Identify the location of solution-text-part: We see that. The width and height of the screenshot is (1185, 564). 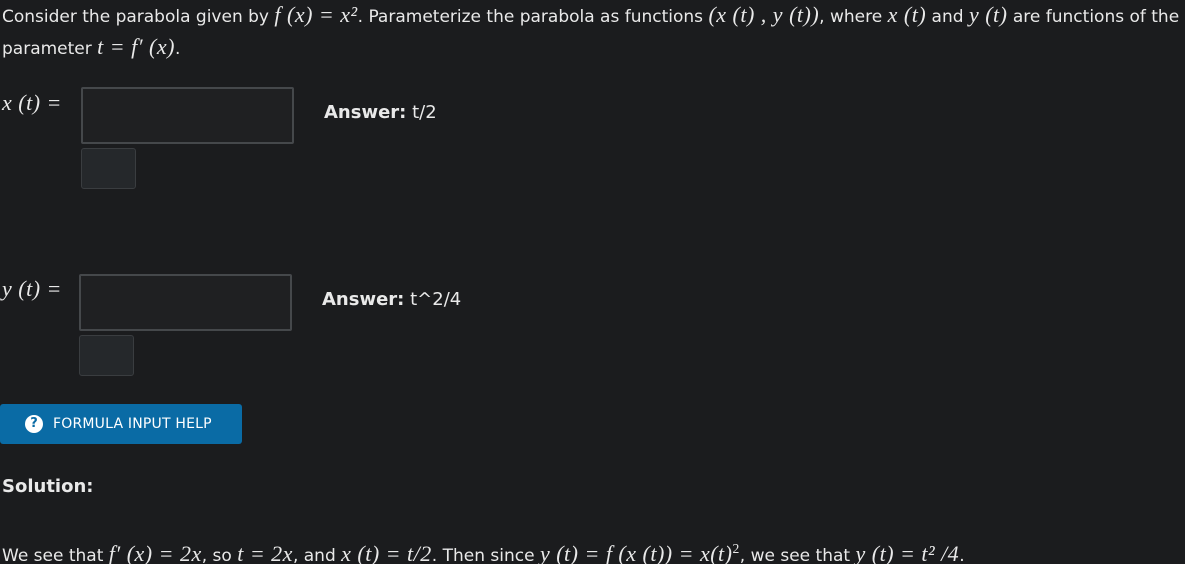
(55, 555).